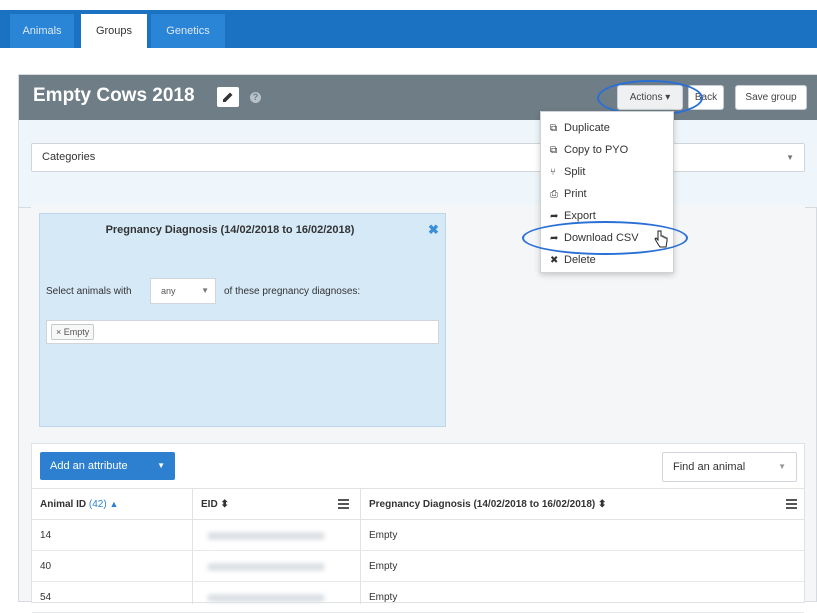  What do you see at coordinates (89, 466) in the screenshot?
I see `add-attribute-label: Add an attribute` at bounding box center [89, 466].